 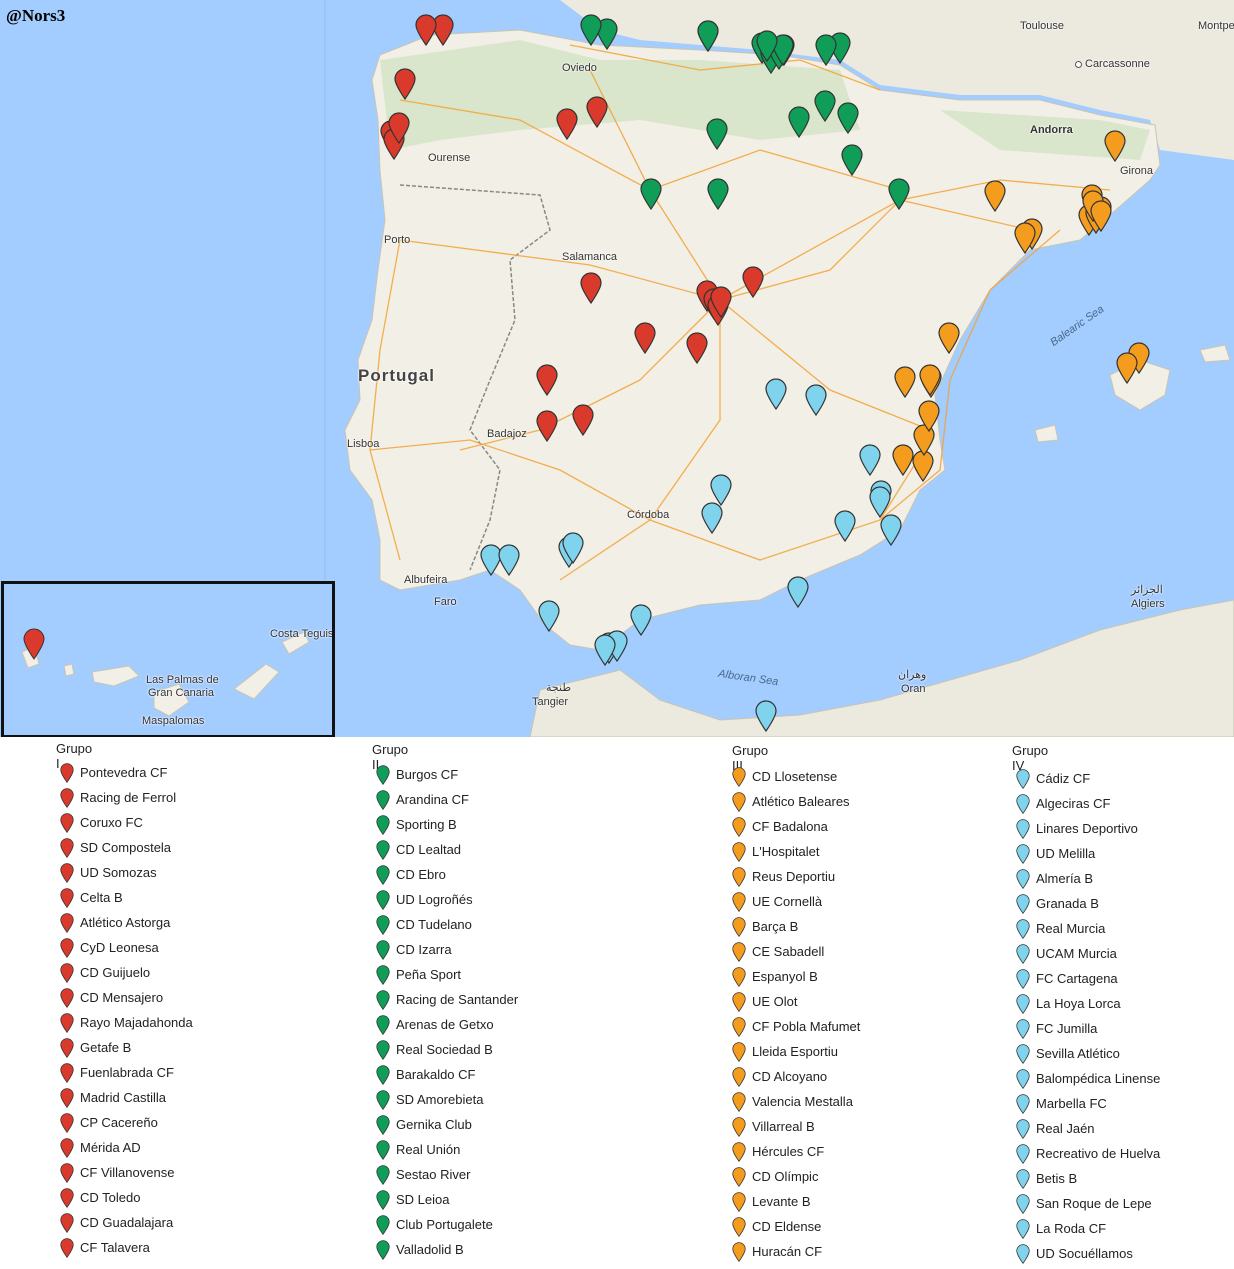 What do you see at coordinates (845, 526) in the screenshot?
I see `marker-grupo4-fc-jumilla` at bounding box center [845, 526].